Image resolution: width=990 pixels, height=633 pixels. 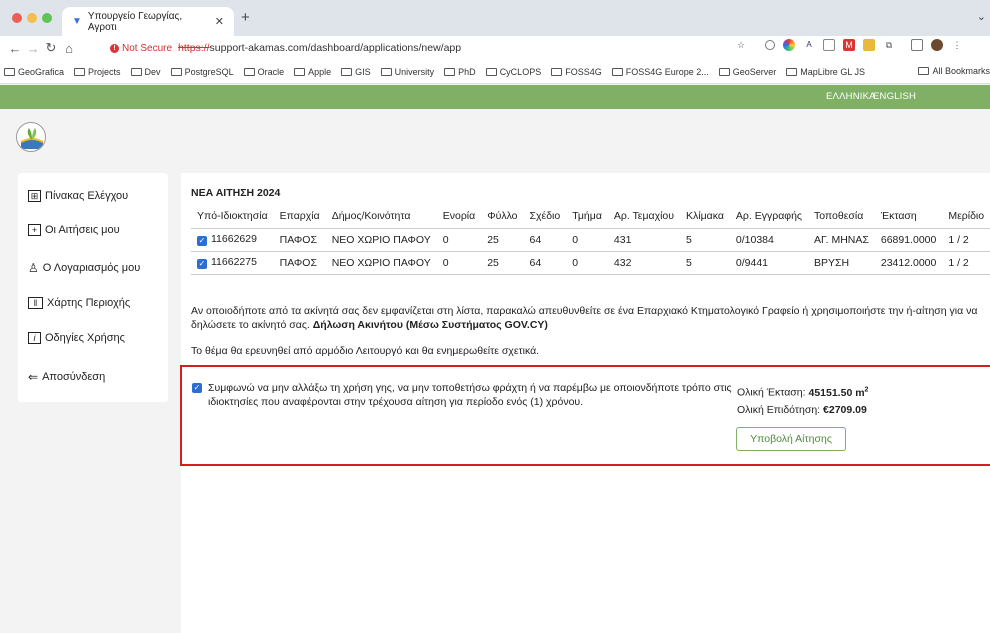 What do you see at coordinates (770, 45) in the screenshot?
I see `lens-icon` at bounding box center [770, 45].